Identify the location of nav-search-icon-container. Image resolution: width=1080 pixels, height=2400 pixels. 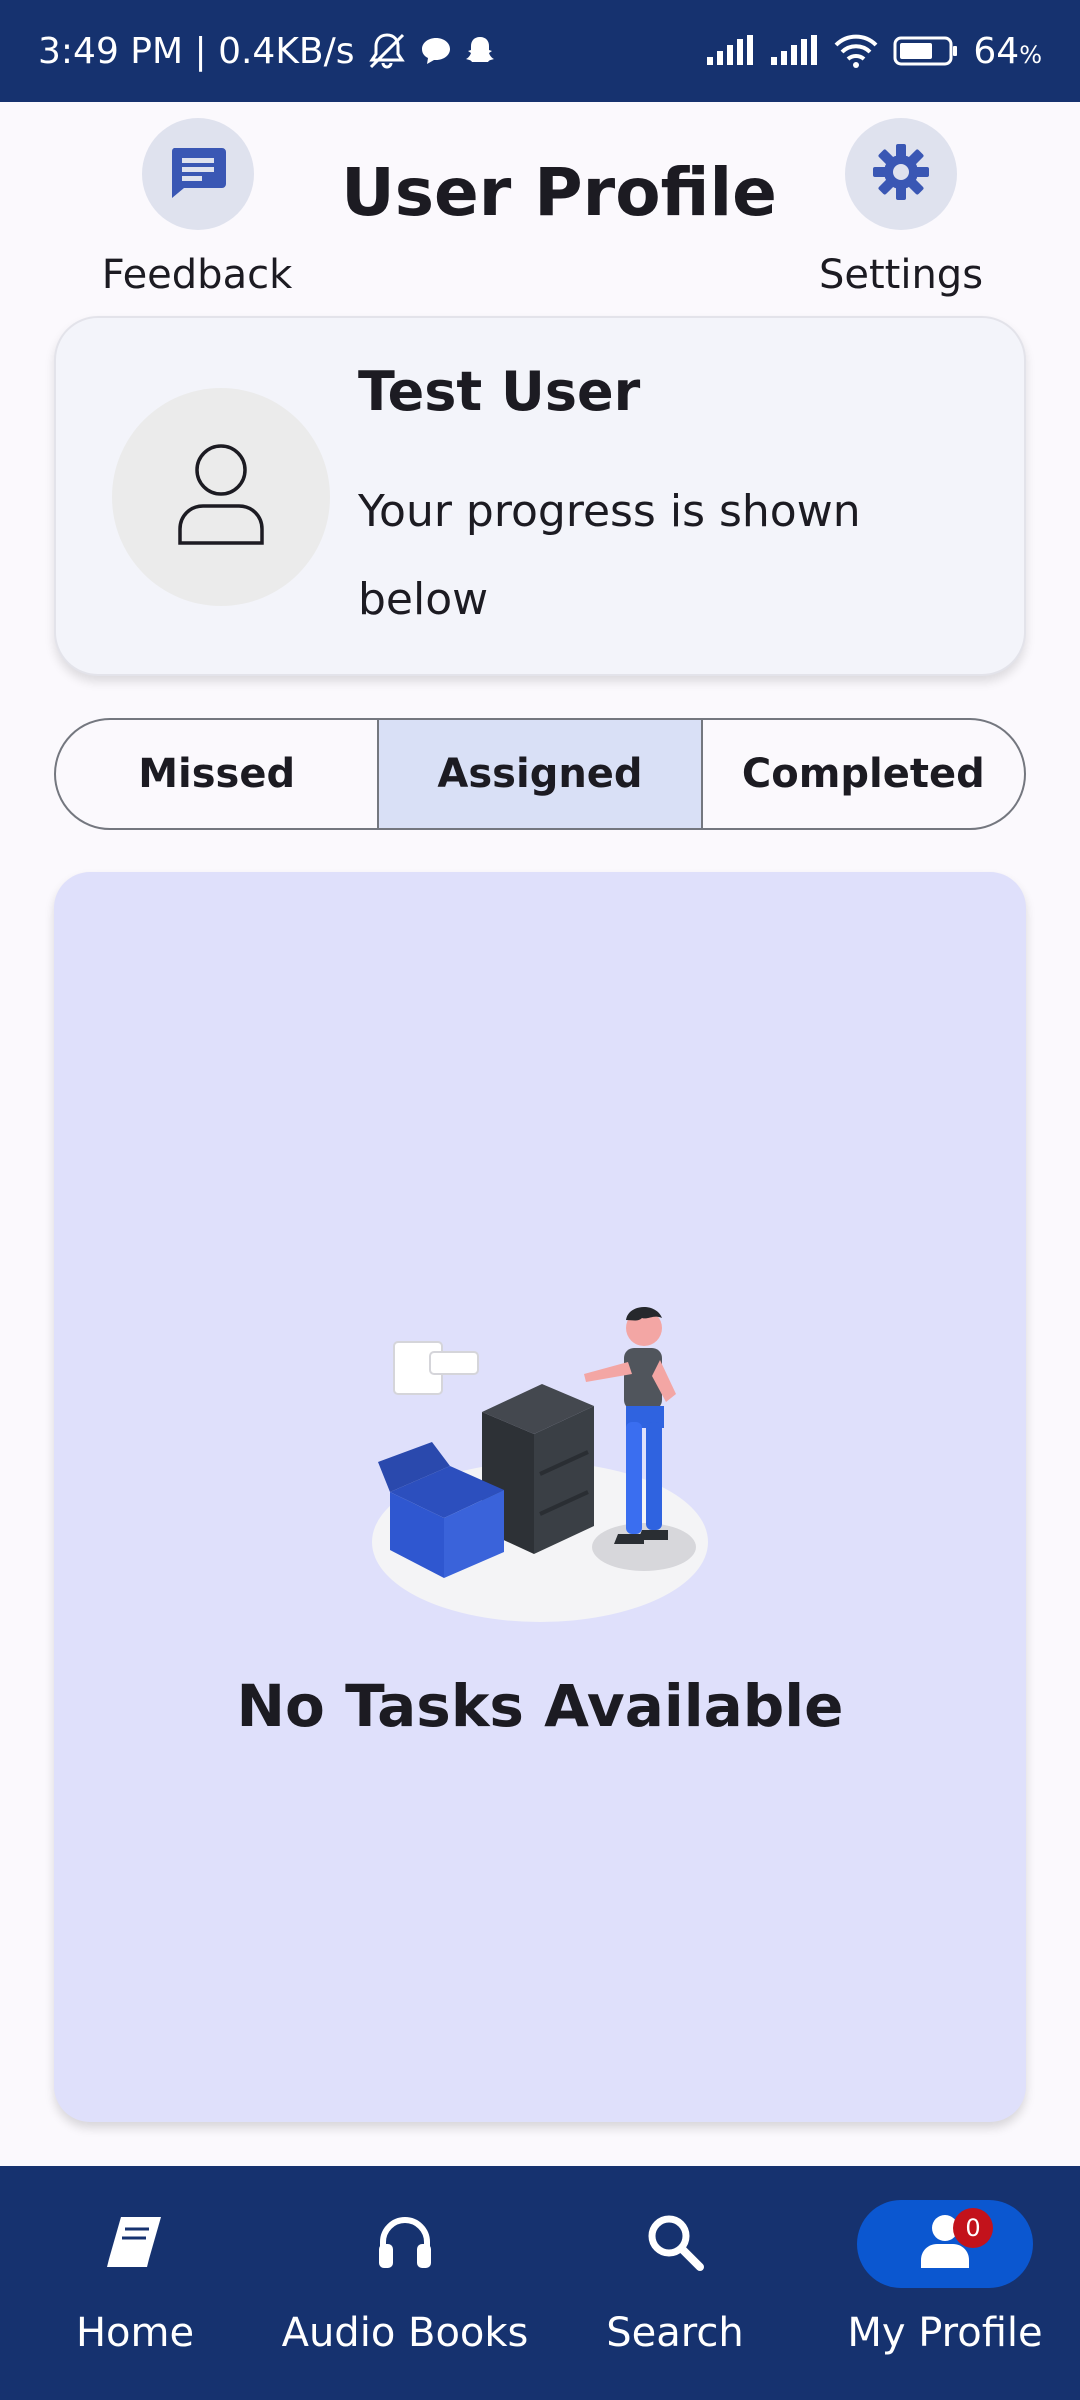
(675, 2244).